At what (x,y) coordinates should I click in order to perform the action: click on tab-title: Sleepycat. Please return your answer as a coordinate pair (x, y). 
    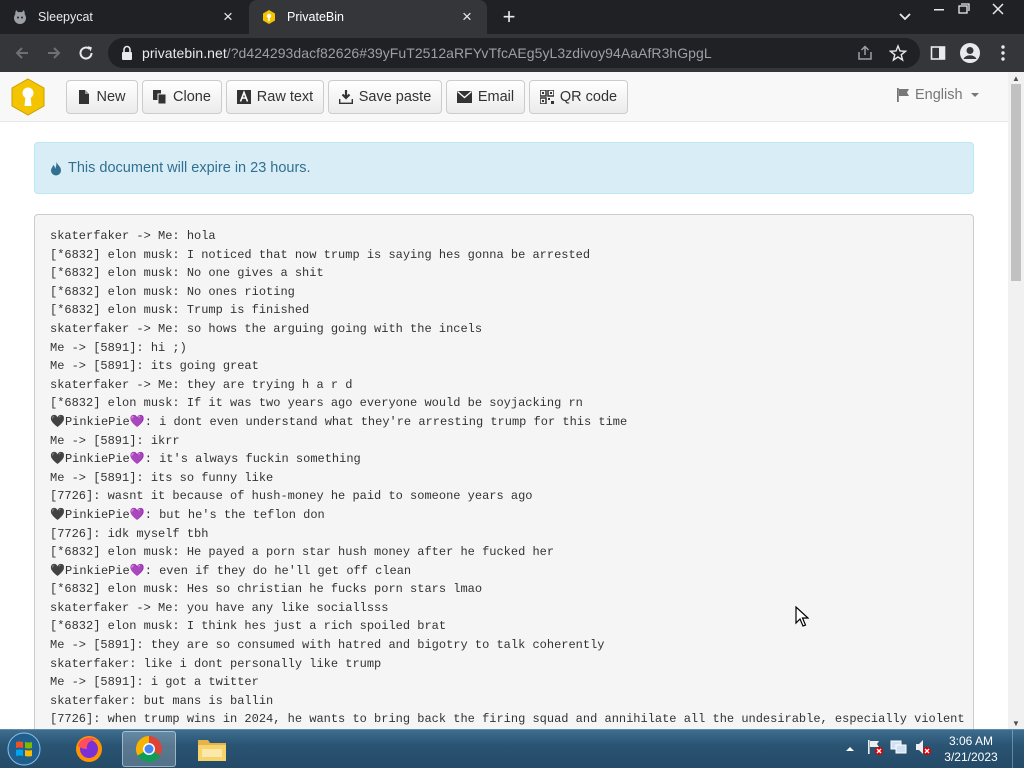
    Looking at the image, I should click on (65, 17).